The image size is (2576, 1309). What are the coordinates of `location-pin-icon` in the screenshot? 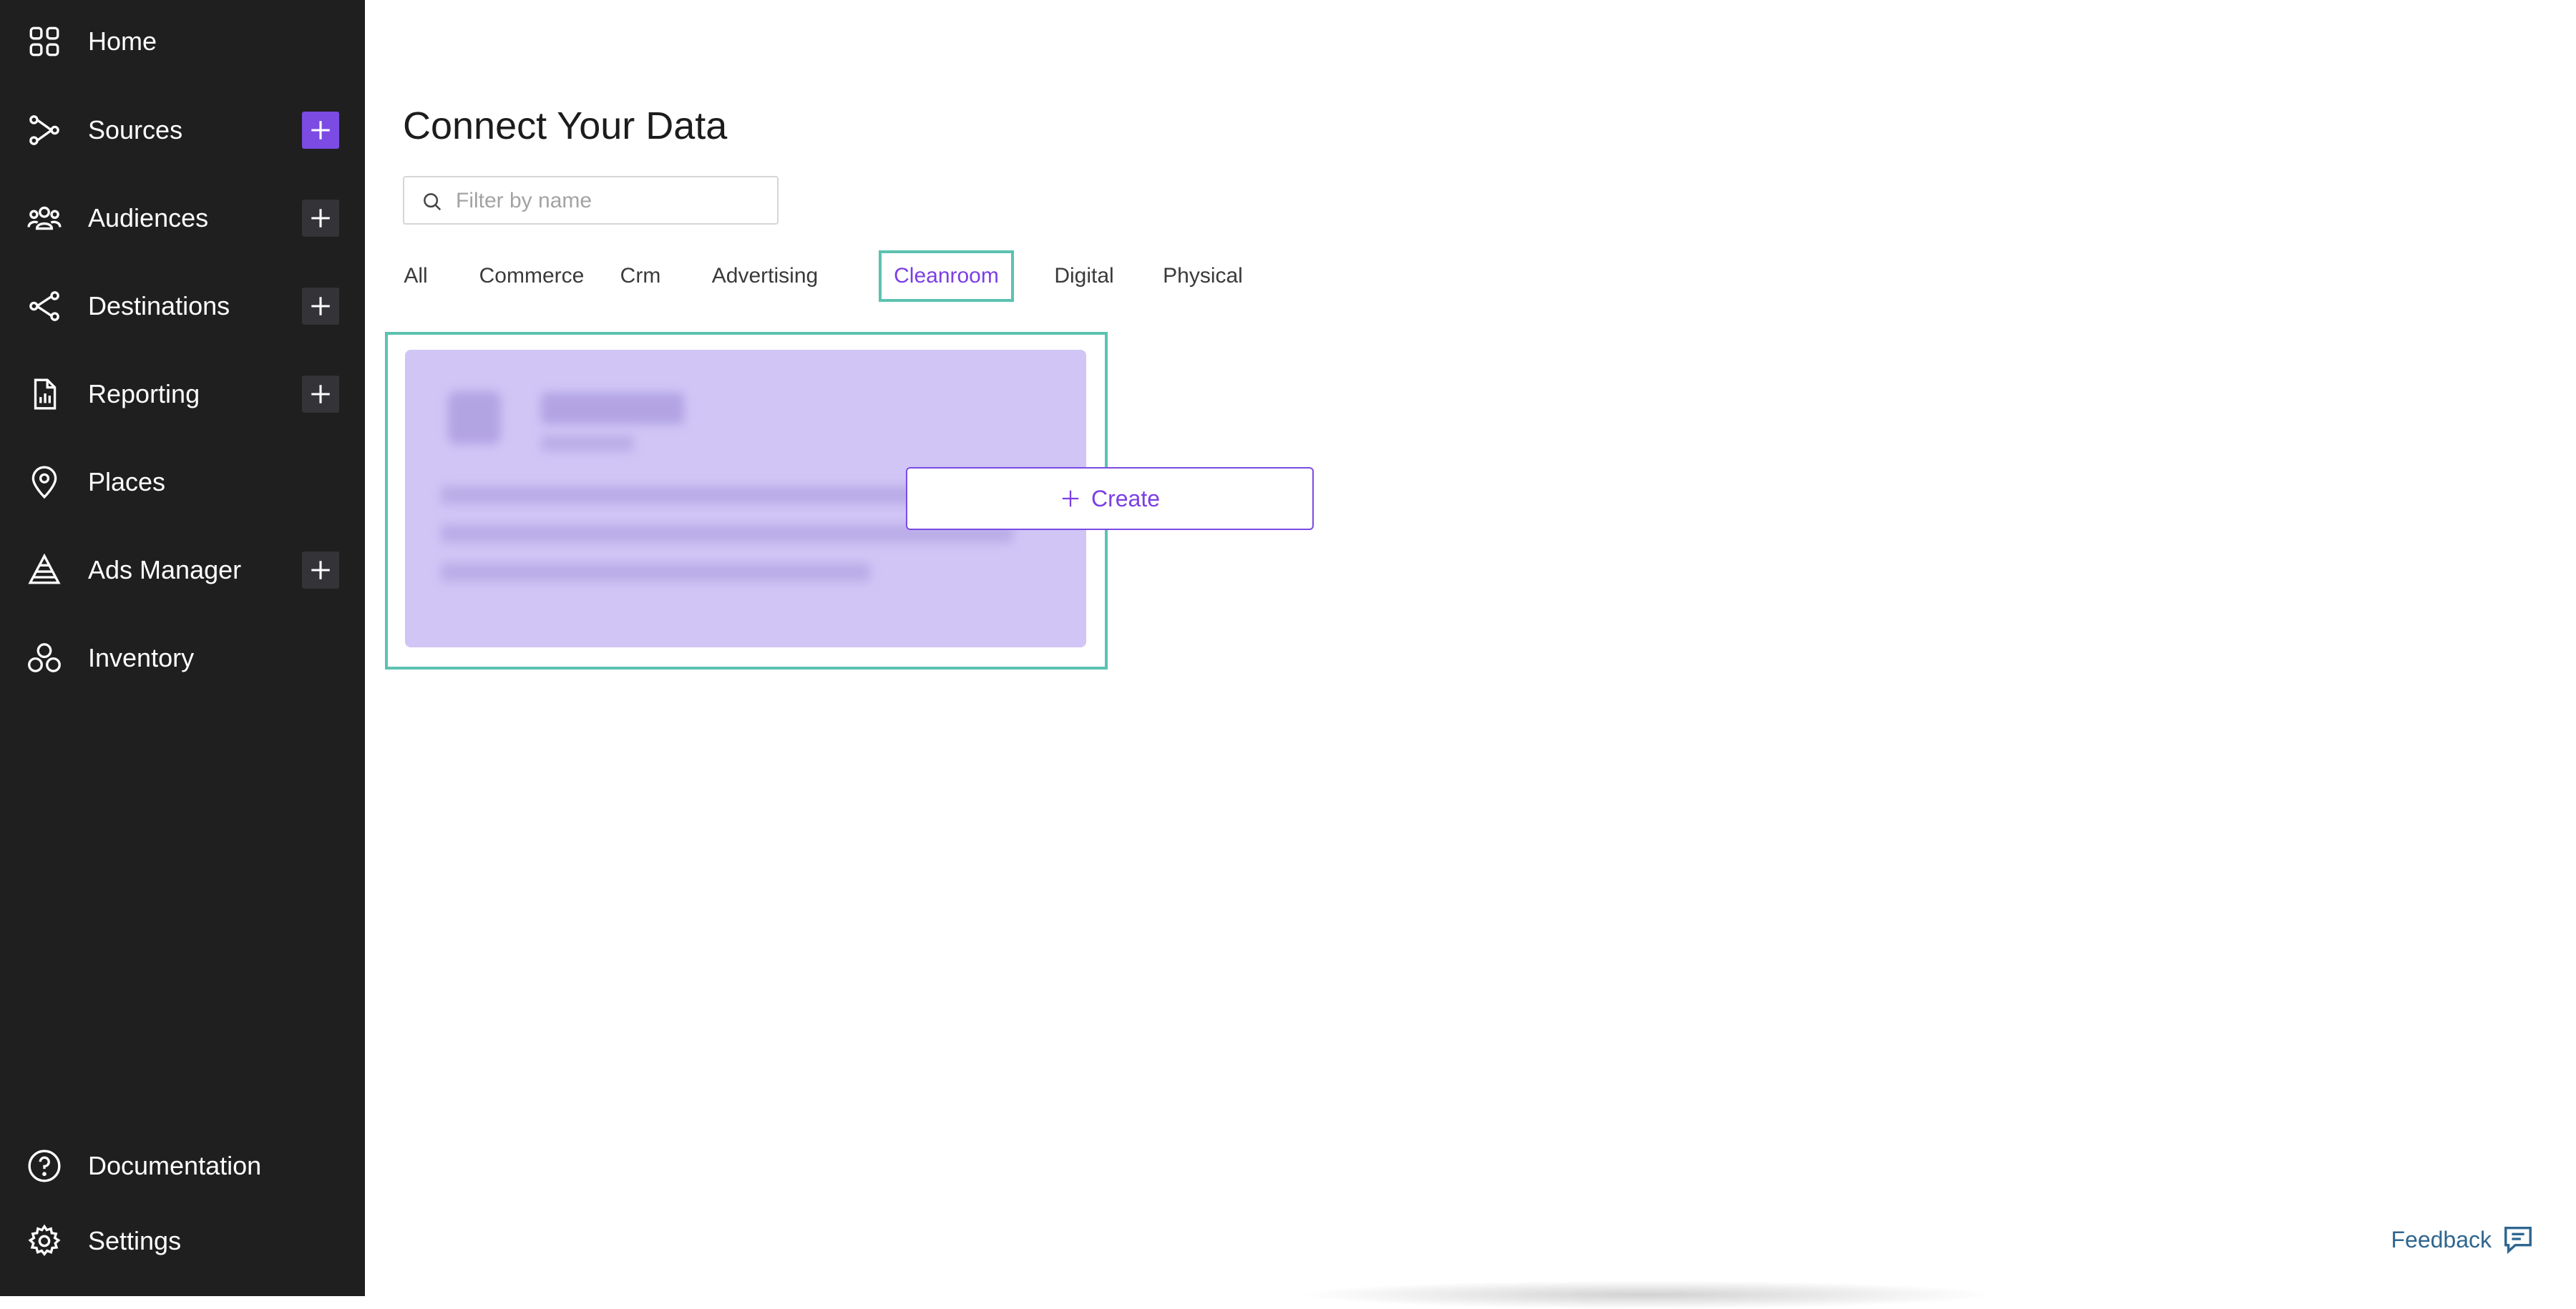 It's located at (44, 482).